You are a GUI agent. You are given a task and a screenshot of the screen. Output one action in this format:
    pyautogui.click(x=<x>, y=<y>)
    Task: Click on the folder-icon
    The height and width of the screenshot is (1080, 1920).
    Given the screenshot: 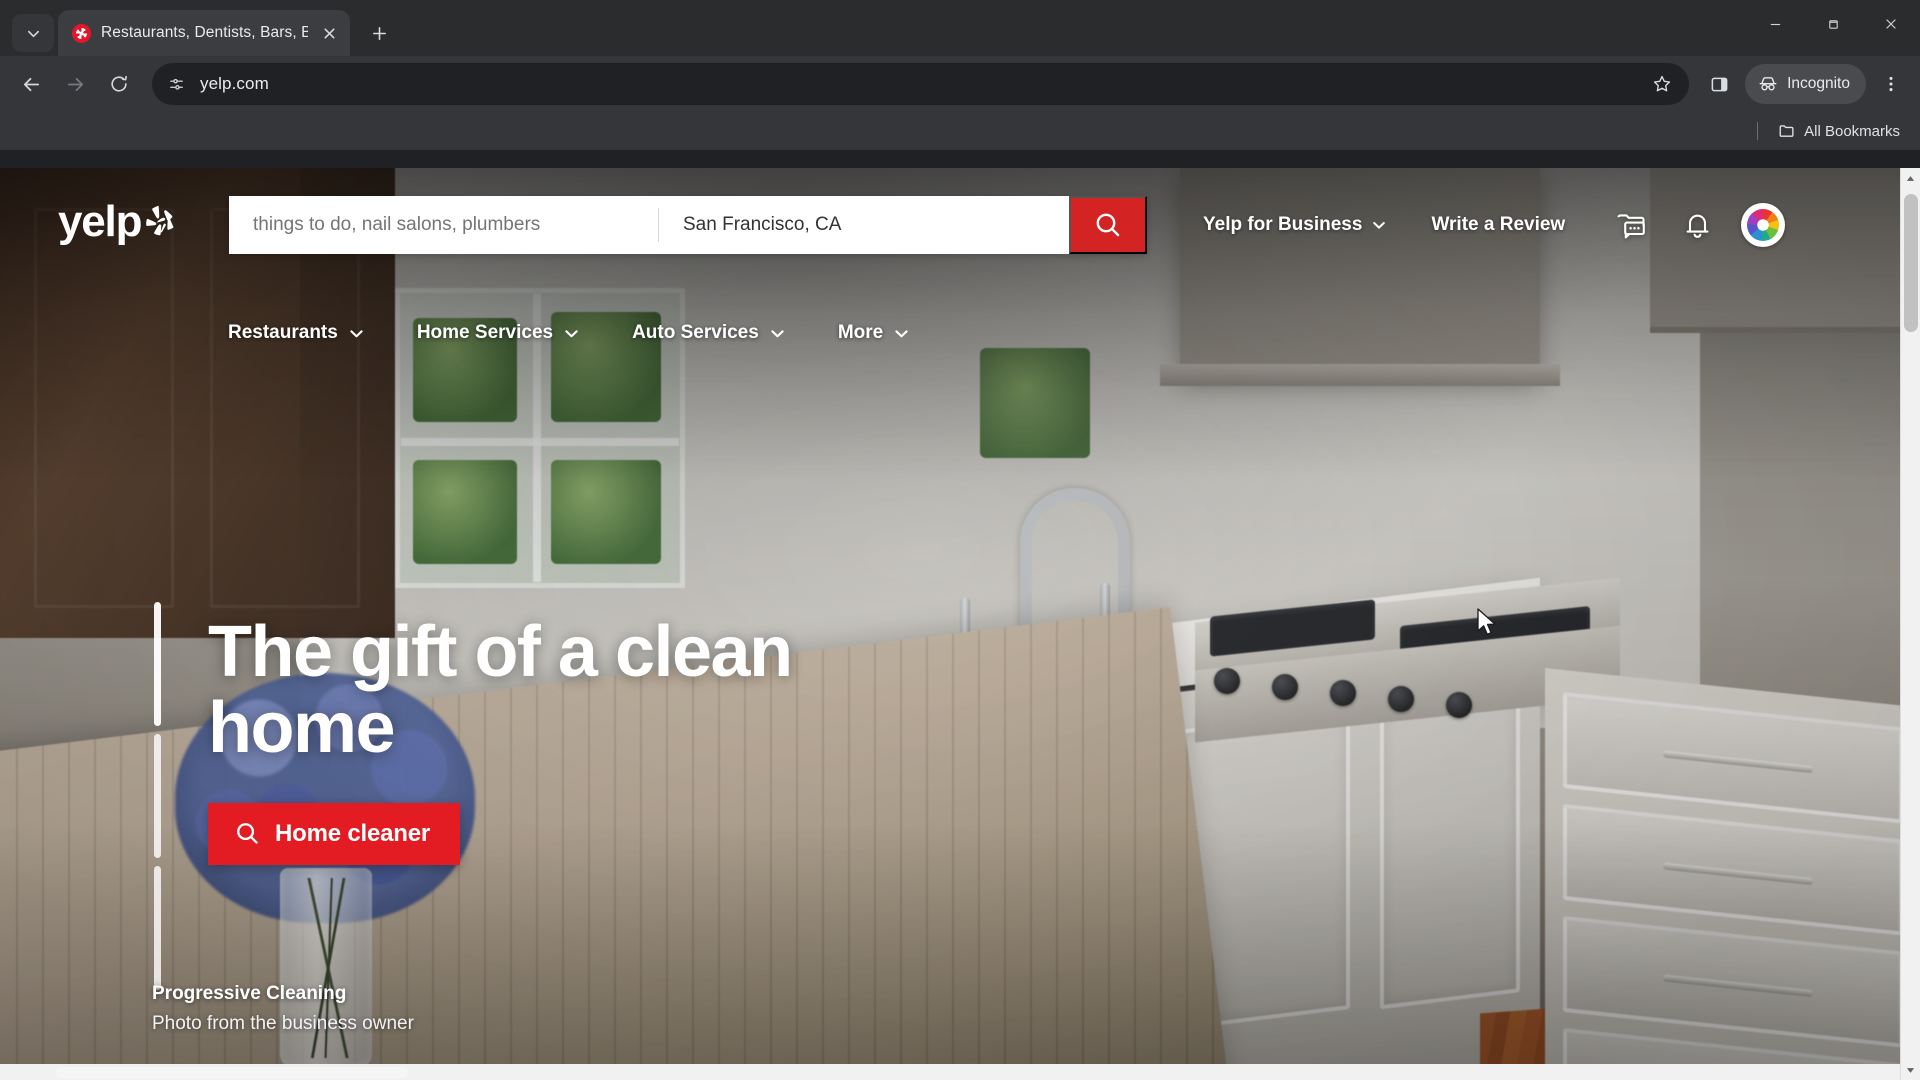 What is the action you would take?
    pyautogui.click(x=1786, y=131)
    